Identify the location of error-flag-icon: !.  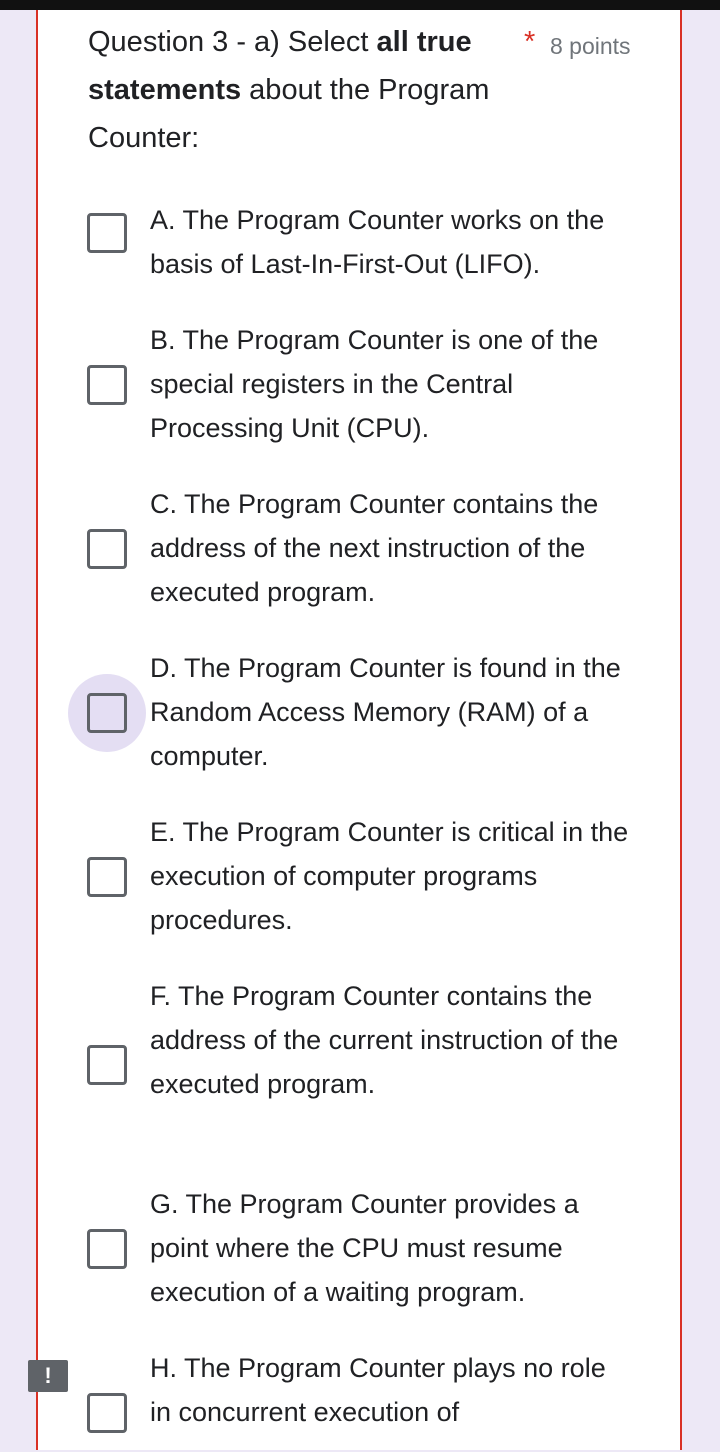
(48, 1376).